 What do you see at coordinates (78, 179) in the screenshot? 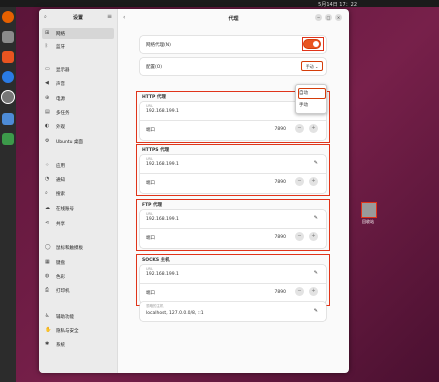
I see `sidebar-item: ◔ 通知` at bounding box center [78, 179].